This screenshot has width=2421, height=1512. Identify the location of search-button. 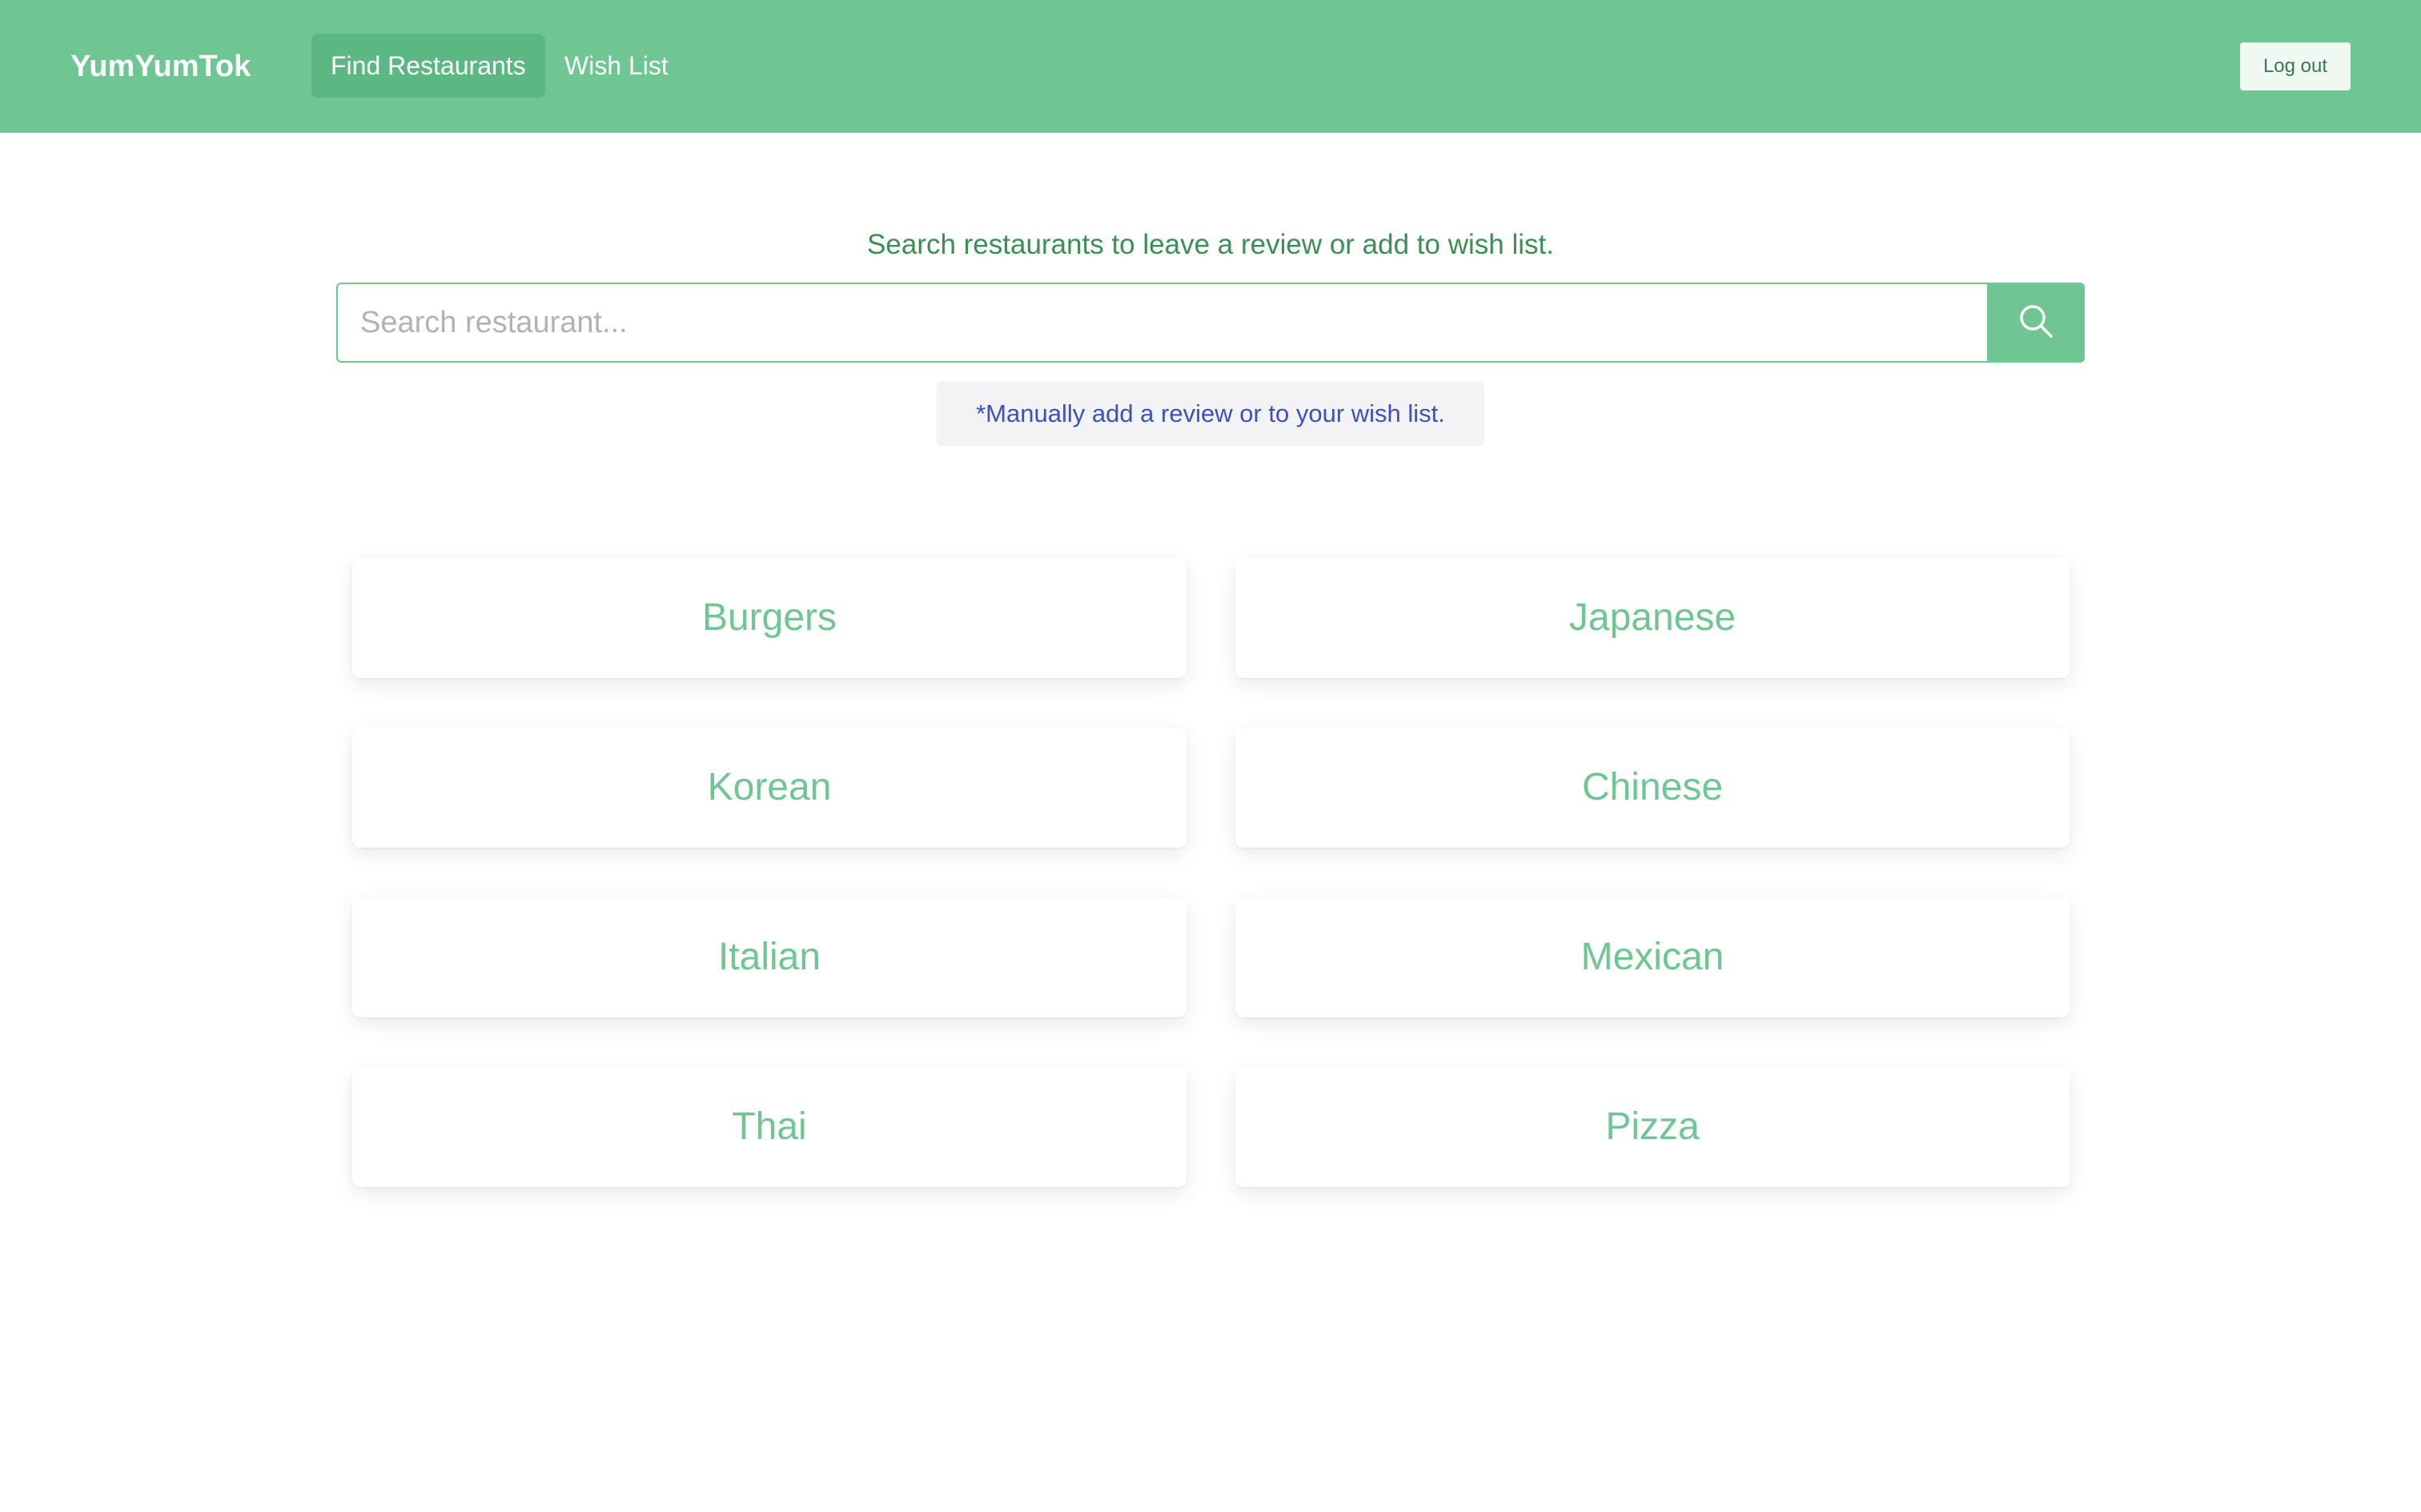
(2036, 323).